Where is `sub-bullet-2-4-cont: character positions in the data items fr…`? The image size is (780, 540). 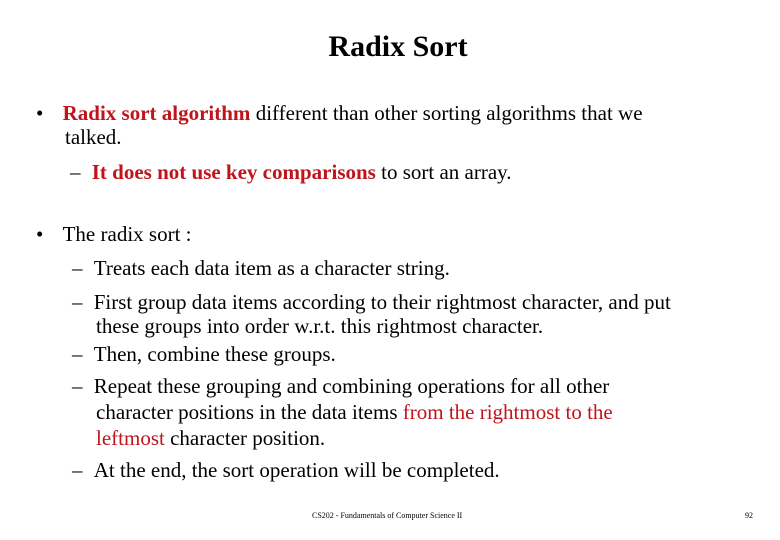 sub-bullet-2-4-cont: character positions in the data items fr… is located at coordinates (354, 412).